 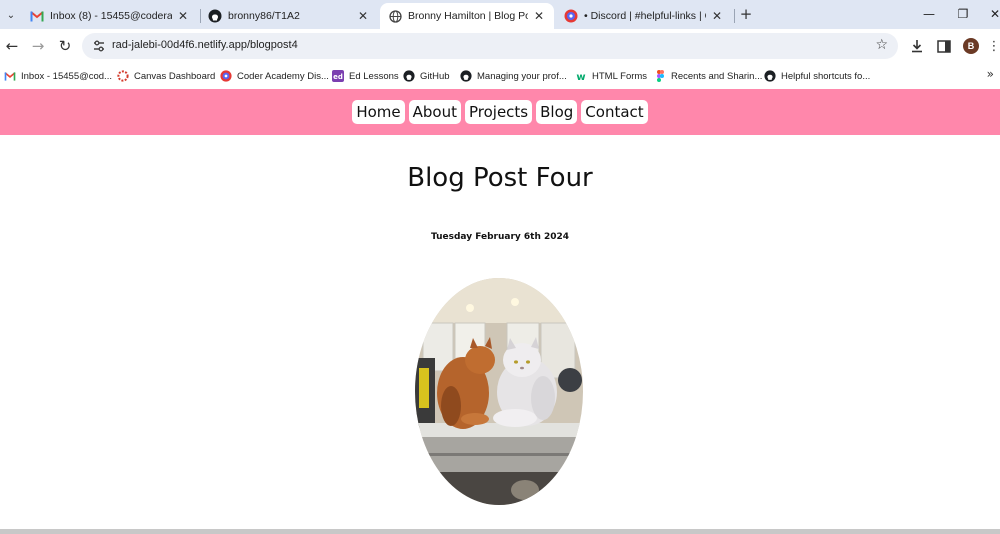 I want to click on tab-title: Inbox (8) - 15455@coderacademy.edu.au, so click(x=111, y=16).